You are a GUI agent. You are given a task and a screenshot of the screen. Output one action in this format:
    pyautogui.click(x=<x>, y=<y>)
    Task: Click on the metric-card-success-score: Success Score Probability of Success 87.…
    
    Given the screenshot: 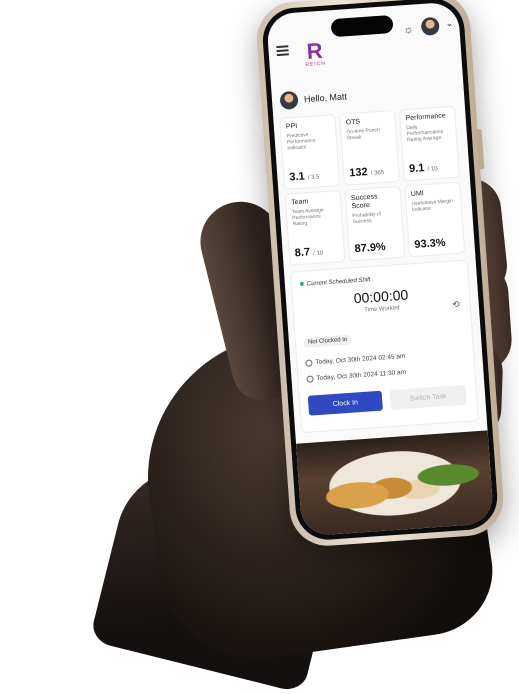 What is the action you would take?
    pyautogui.click(x=375, y=223)
    